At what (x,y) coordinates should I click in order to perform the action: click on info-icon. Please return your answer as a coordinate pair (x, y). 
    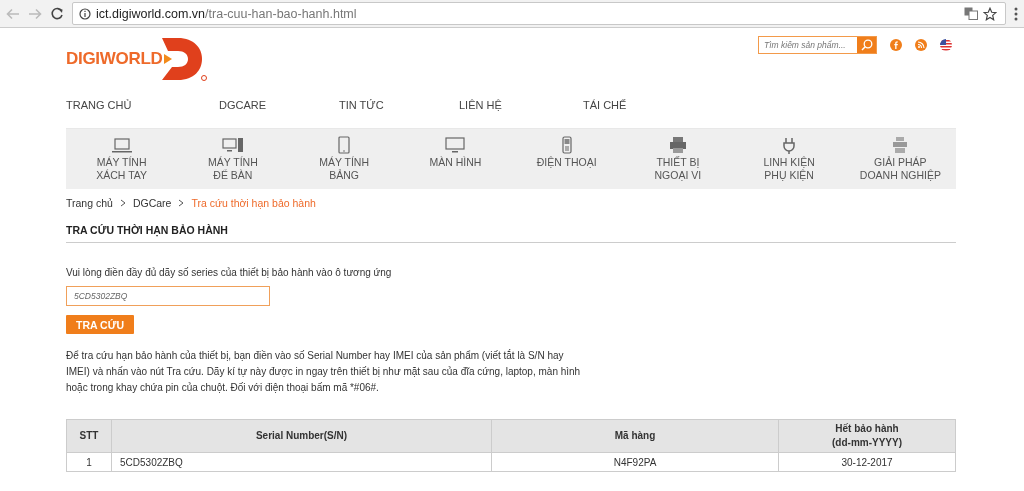
    Looking at the image, I should click on (85, 13).